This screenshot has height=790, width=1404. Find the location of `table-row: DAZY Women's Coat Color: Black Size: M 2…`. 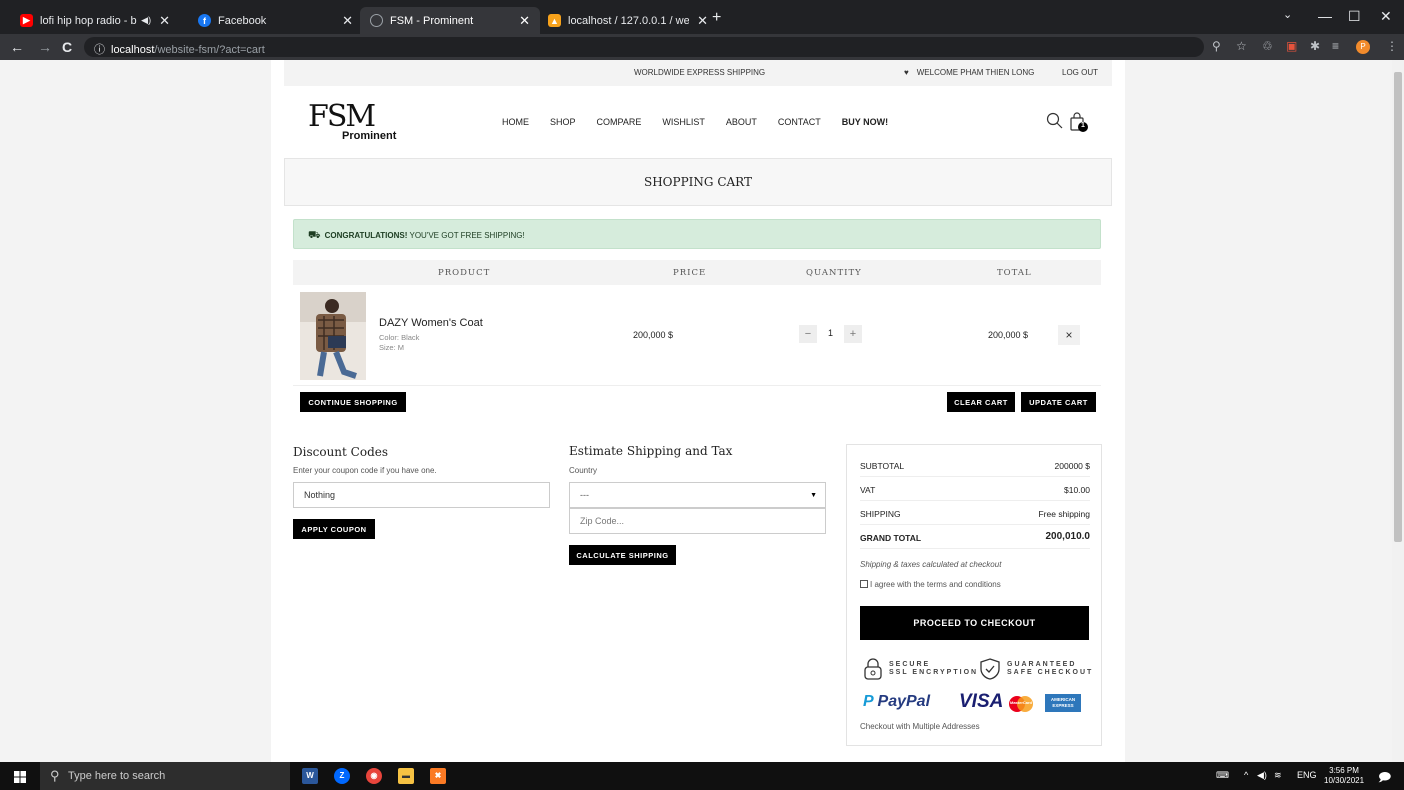

table-row: DAZY Women's Coat Color: Black Size: M 2… is located at coordinates (697, 335).